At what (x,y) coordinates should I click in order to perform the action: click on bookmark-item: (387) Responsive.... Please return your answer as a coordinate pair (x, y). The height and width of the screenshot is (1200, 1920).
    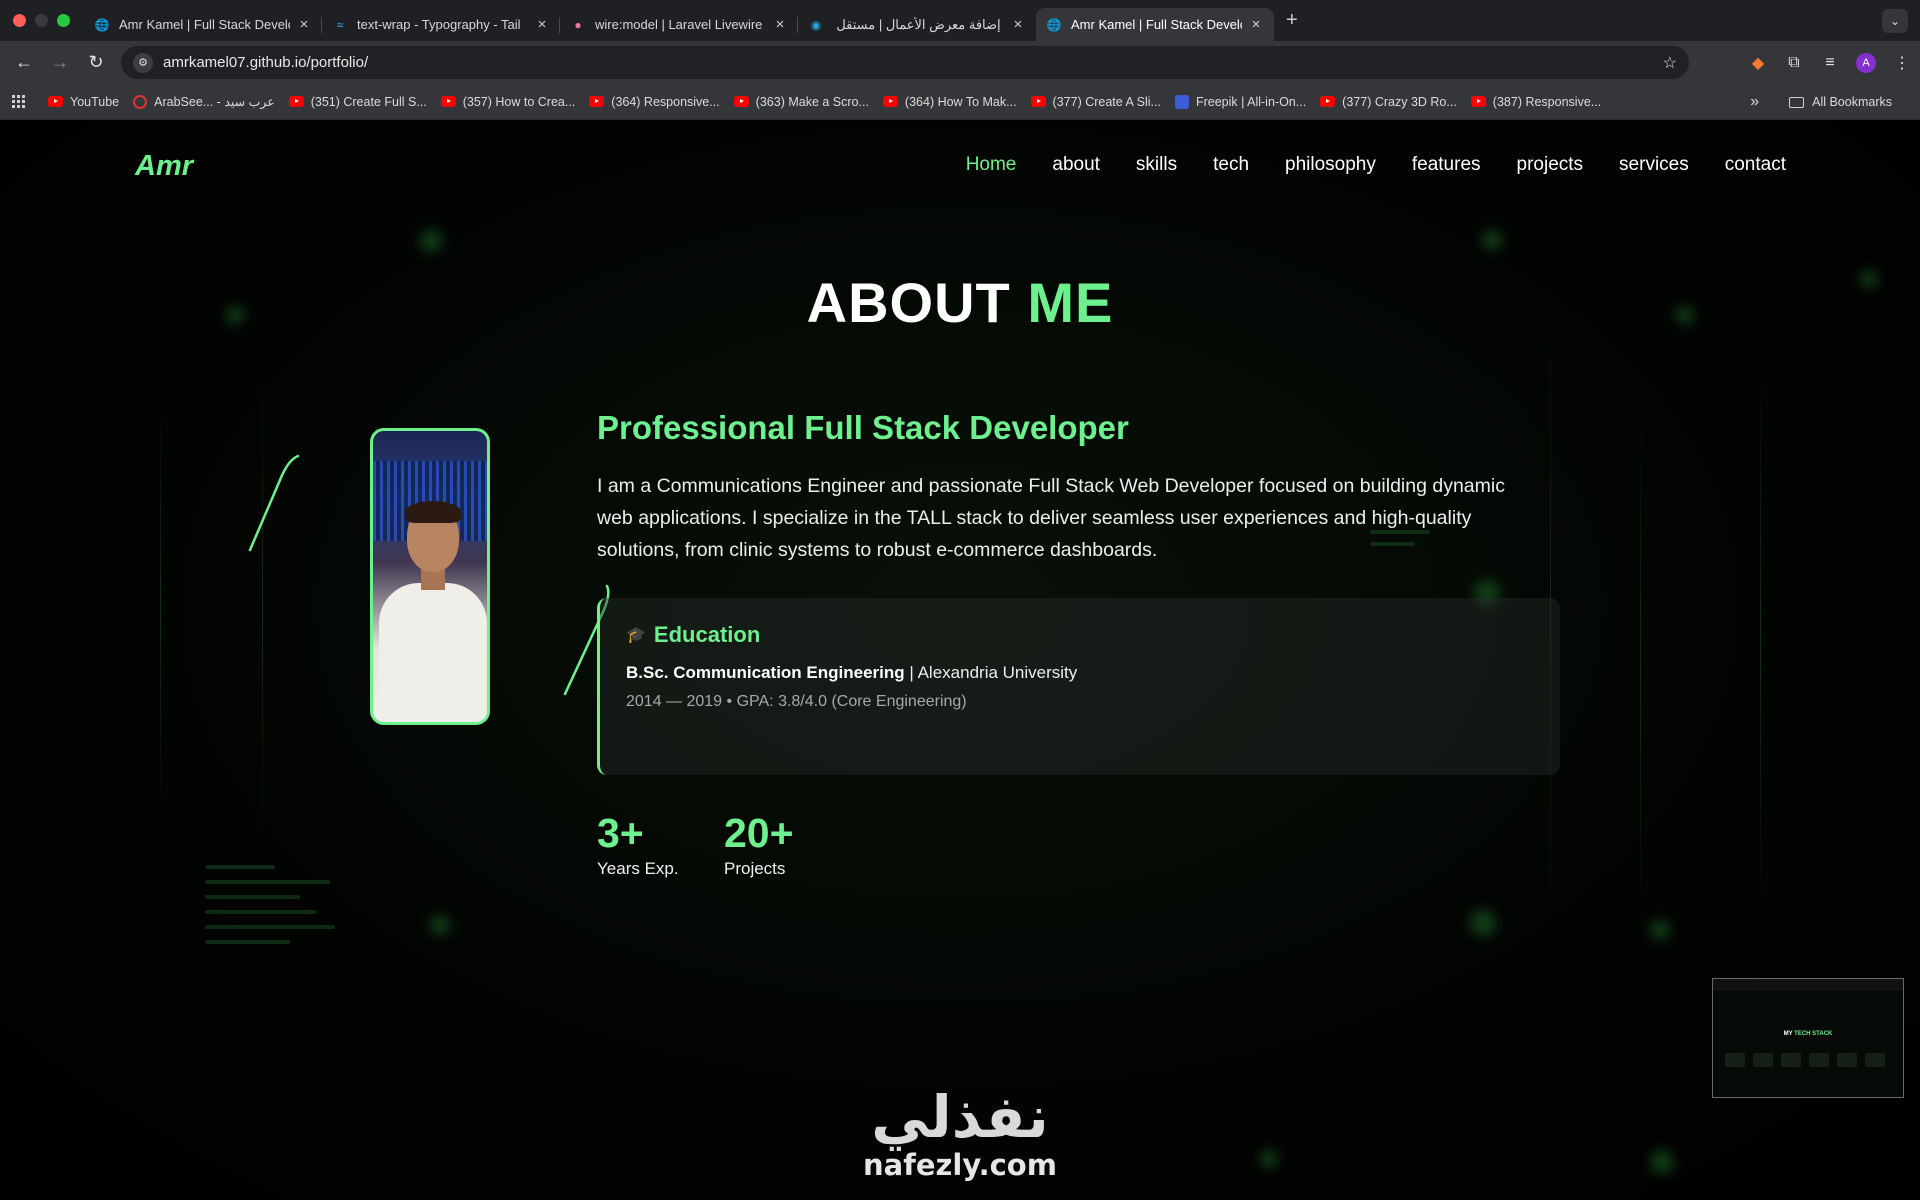
    Looking at the image, I should click on (1535, 102).